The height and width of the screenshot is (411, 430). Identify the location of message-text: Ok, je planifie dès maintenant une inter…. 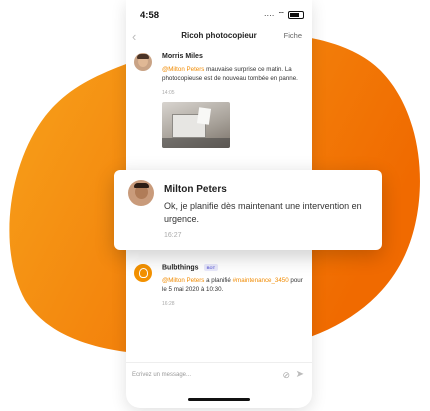
(263, 212).